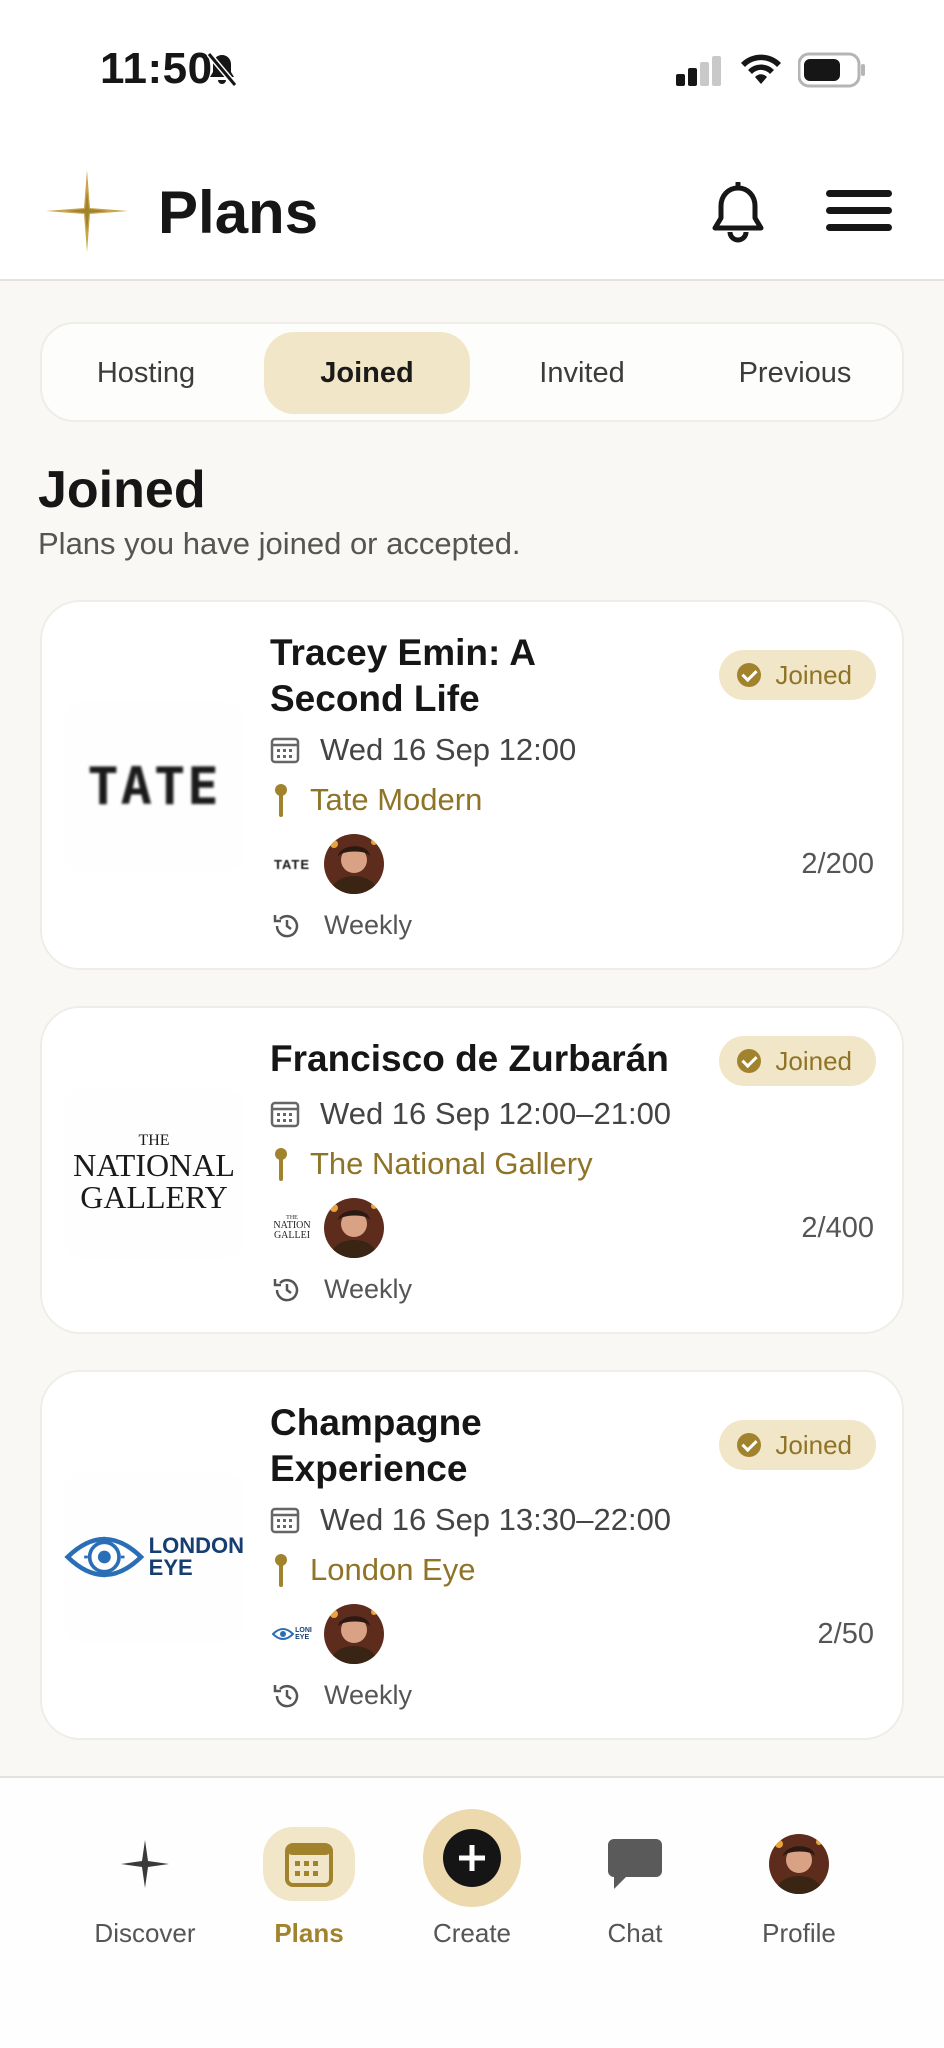 The height and width of the screenshot is (2048, 944). What do you see at coordinates (472, 1933) in the screenshot?
I see `nav-label: Create` at bounding box center [472, 1933].